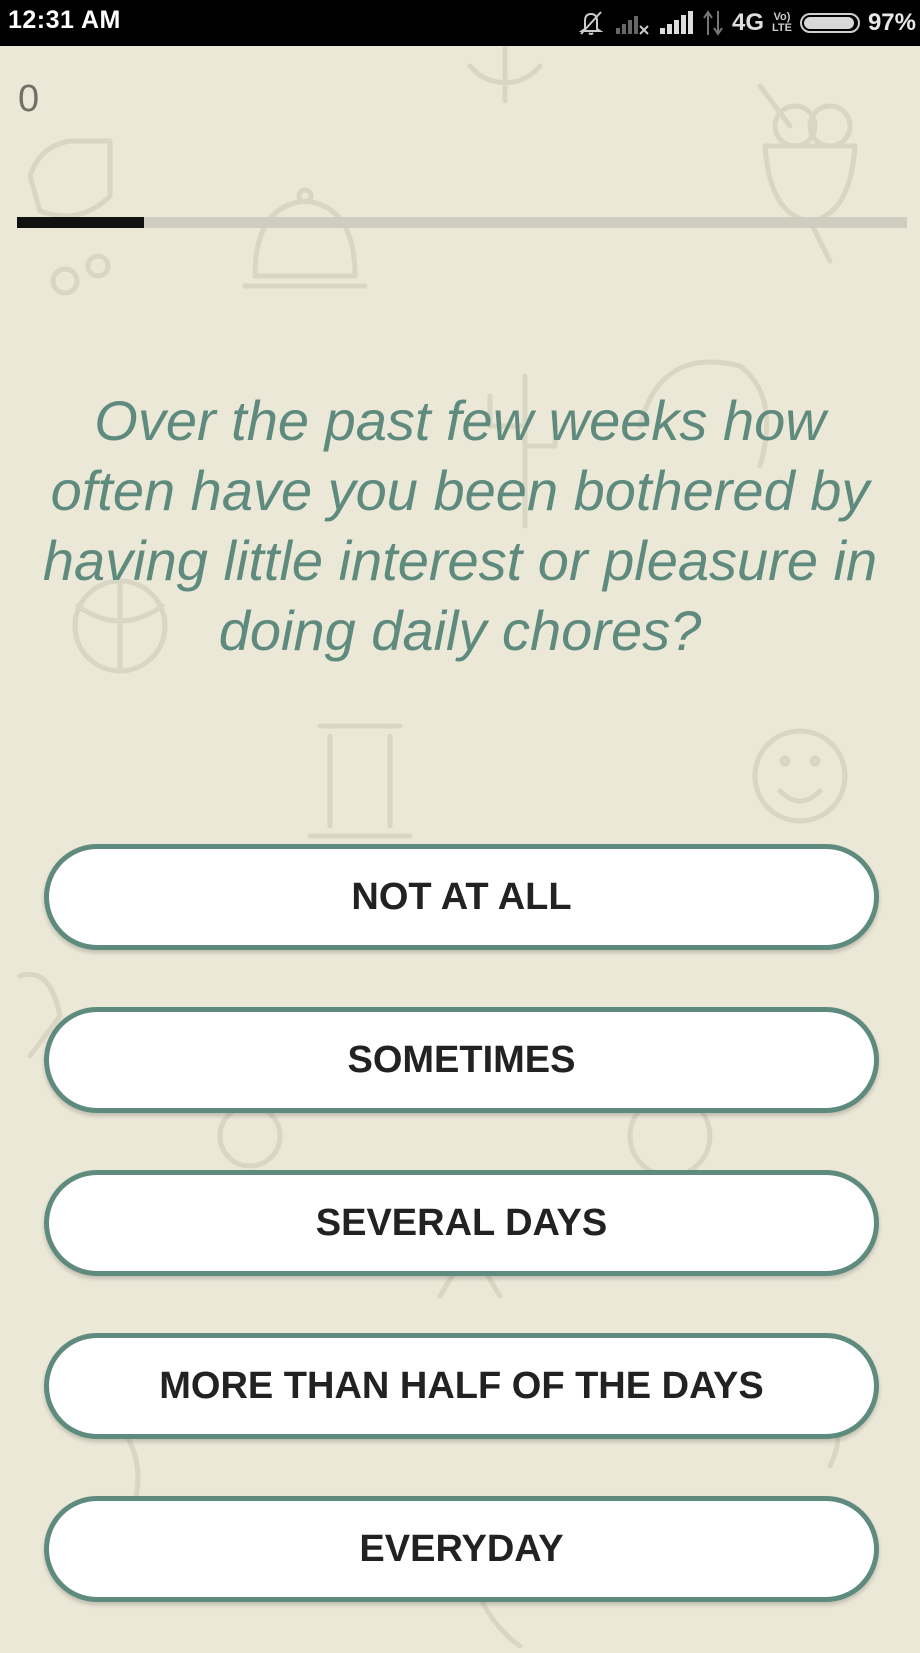 The width and height of the screenshot is (920, 1653). Describe the element at coordinates (461, 897) in the screenshot. I see `answer-button-not-at-all: NOT AT ALL` at that location.